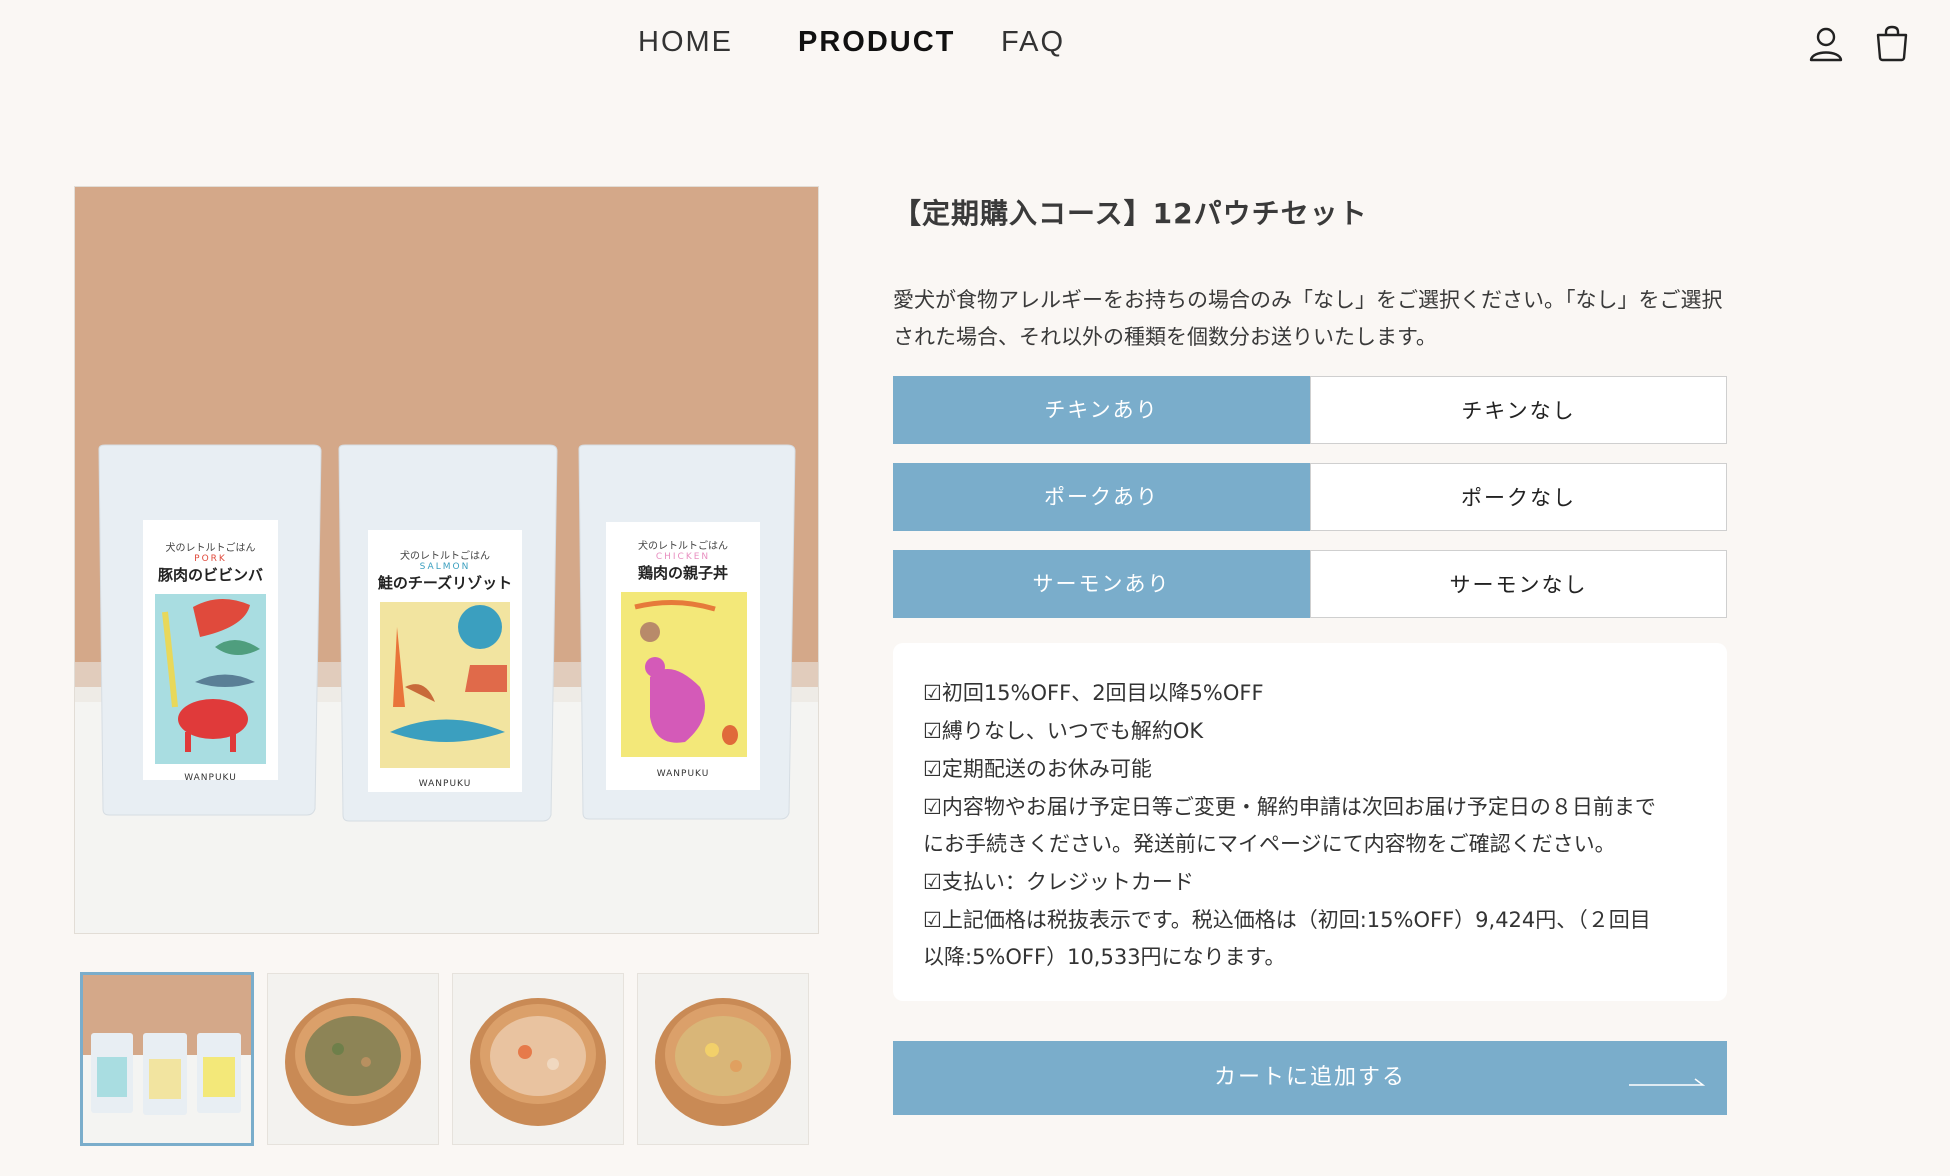 The width and height of the screenshot is (1950, 1176). I want to click on pouch-pork, so click(210, 630).